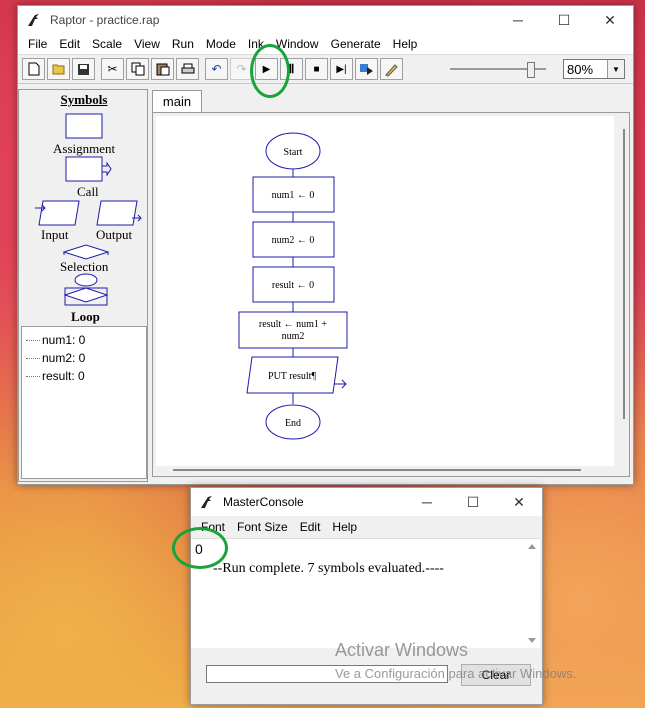  What do you see at coordinates (107, 44) in the screenshot?
I see `menu-scale: Scale` at bounding box center [107, 44].